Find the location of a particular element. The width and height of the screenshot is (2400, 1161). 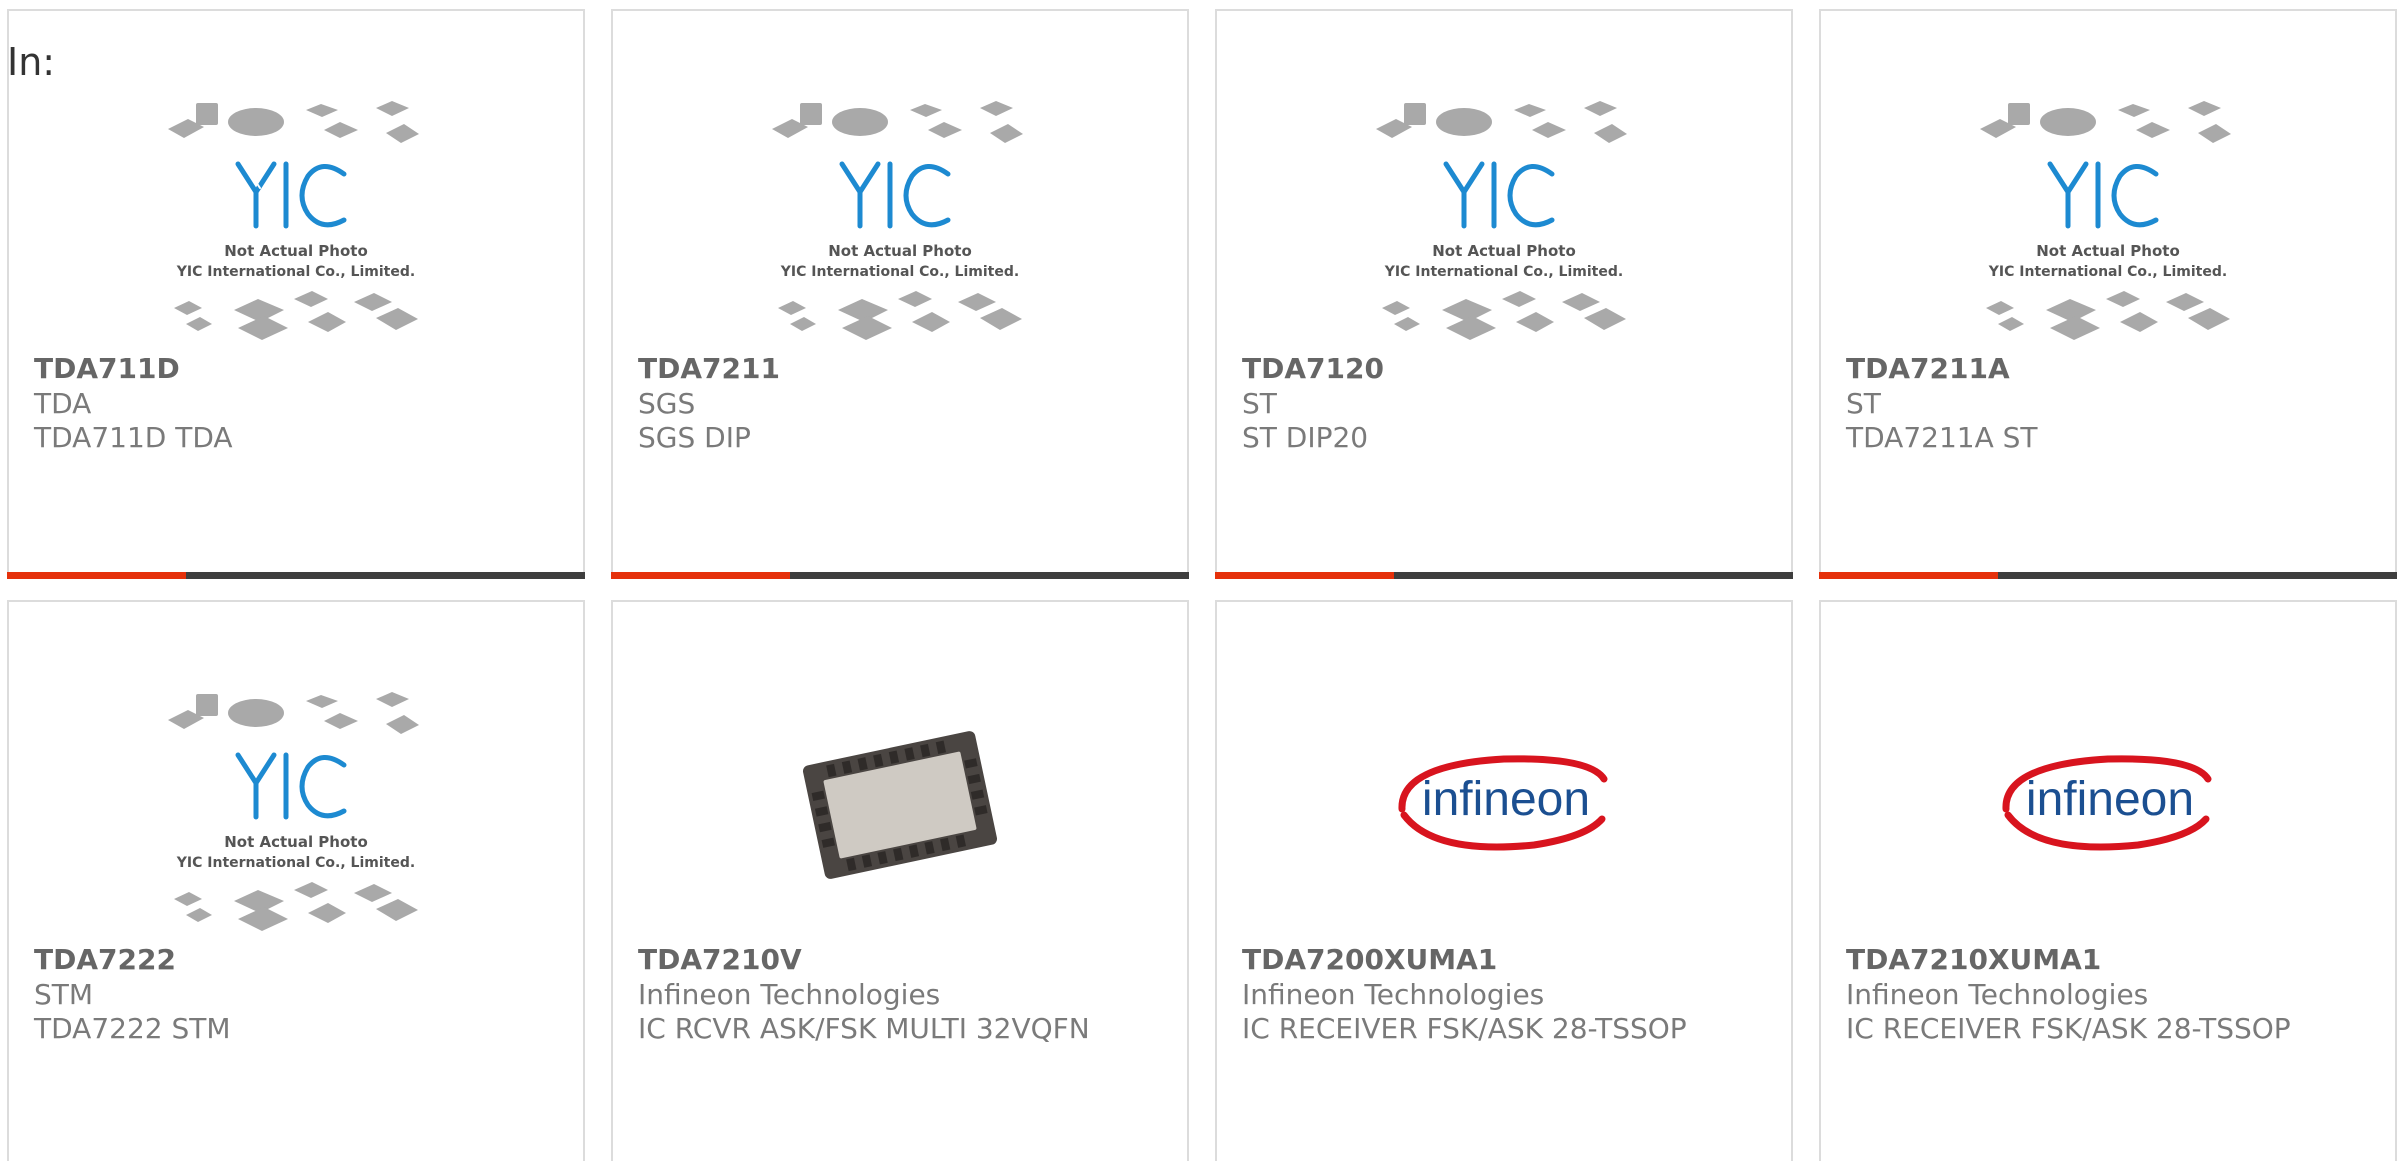

manufacturer: TDA is located at coordinates (63, 403).